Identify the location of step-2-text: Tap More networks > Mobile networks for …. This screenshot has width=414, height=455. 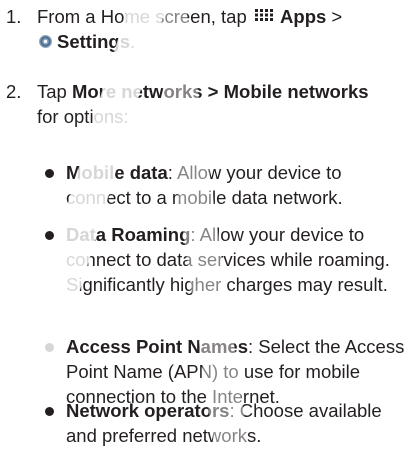
(225, 104).